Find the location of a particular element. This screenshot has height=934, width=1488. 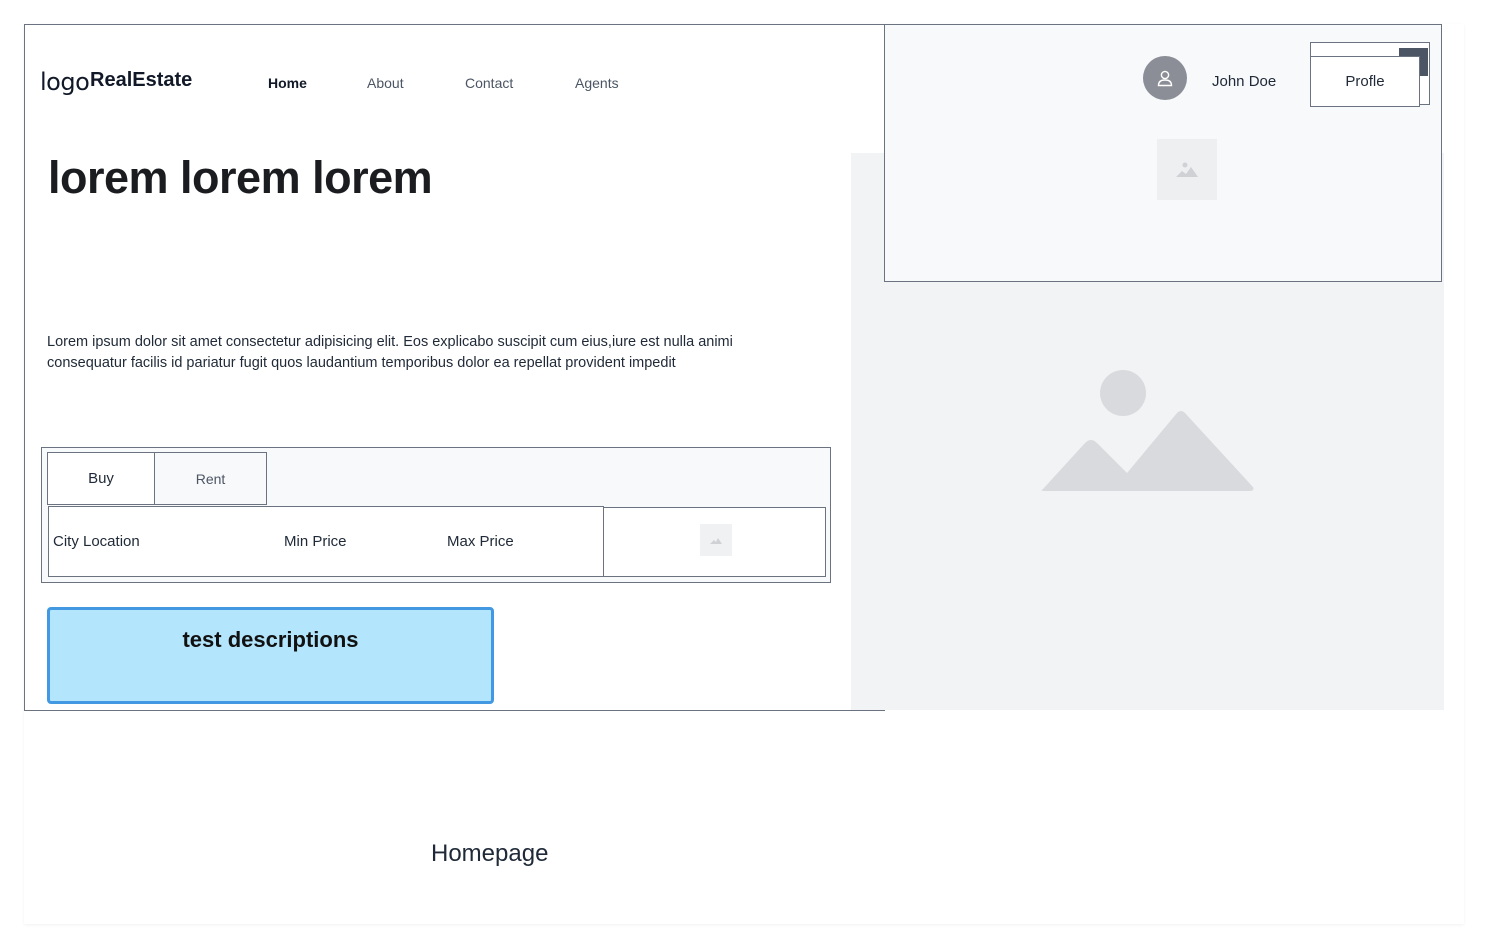

min-price-field: Min Price is located at coordinates (315, 541).